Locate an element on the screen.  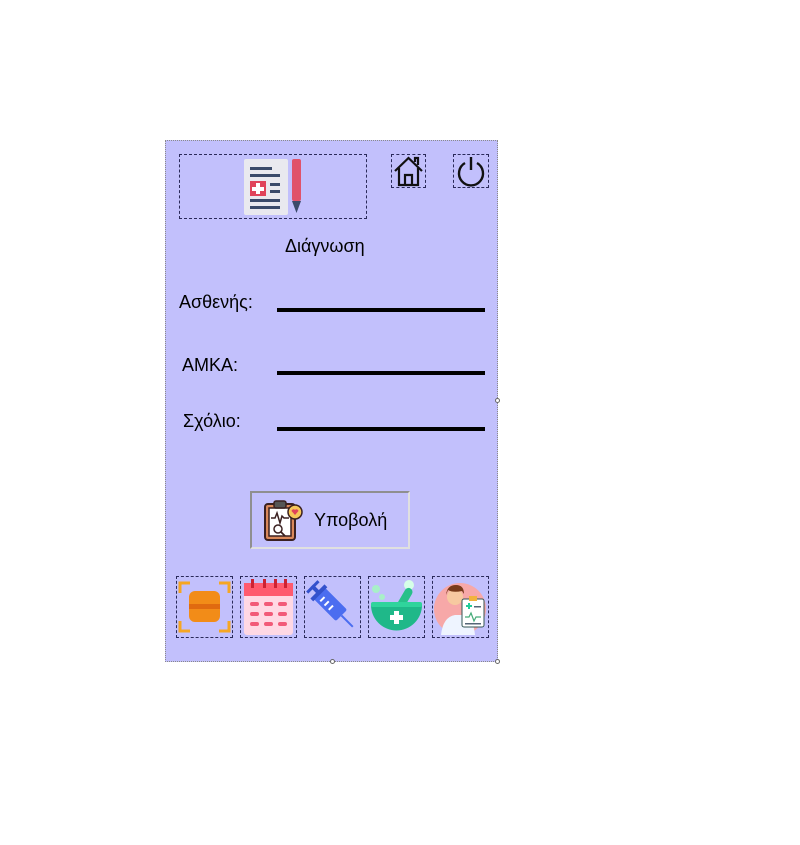
home-icon is located at coordinates (408, 171).